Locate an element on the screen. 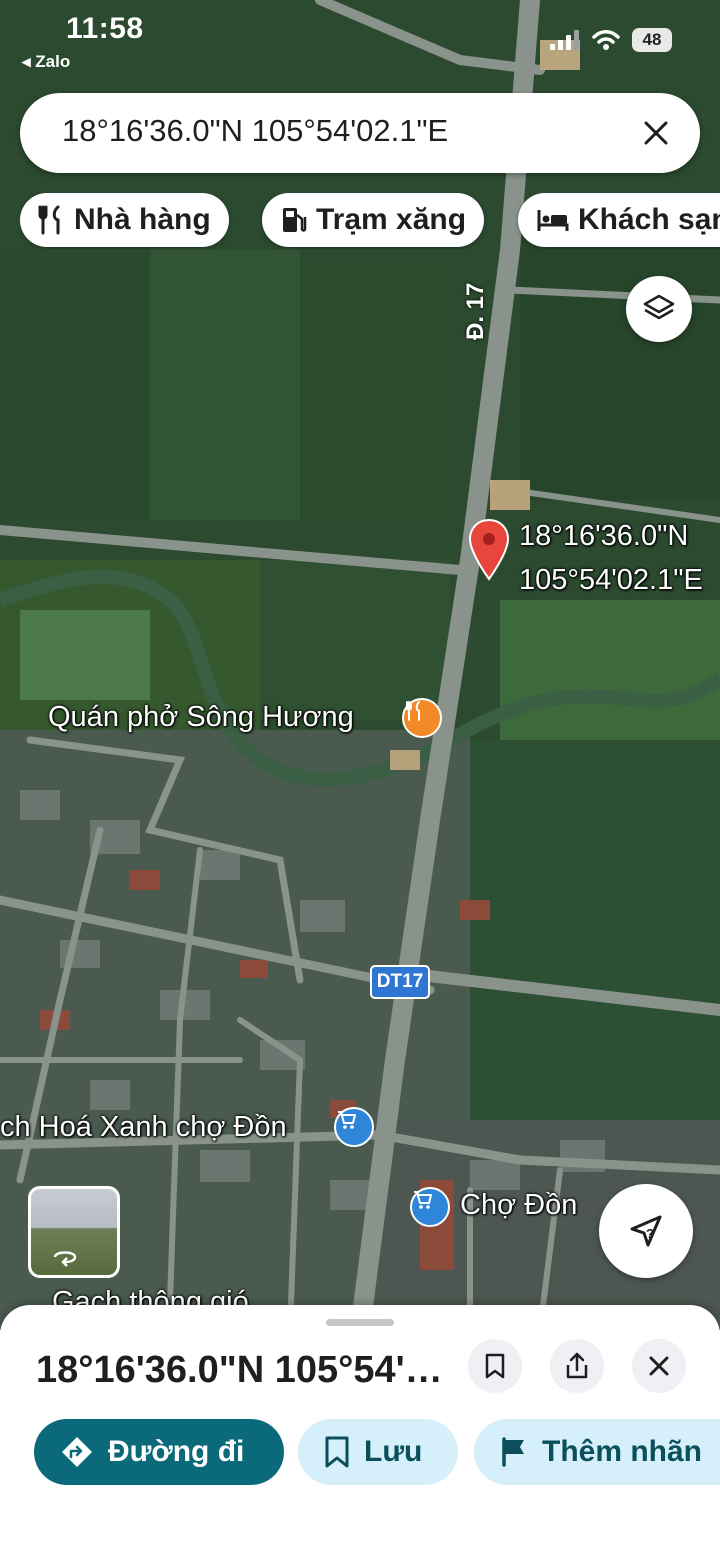 The height and width of the screenshot is (1557, 720). chip-hotels: Khách sạn is located at coordinates (619, 220).